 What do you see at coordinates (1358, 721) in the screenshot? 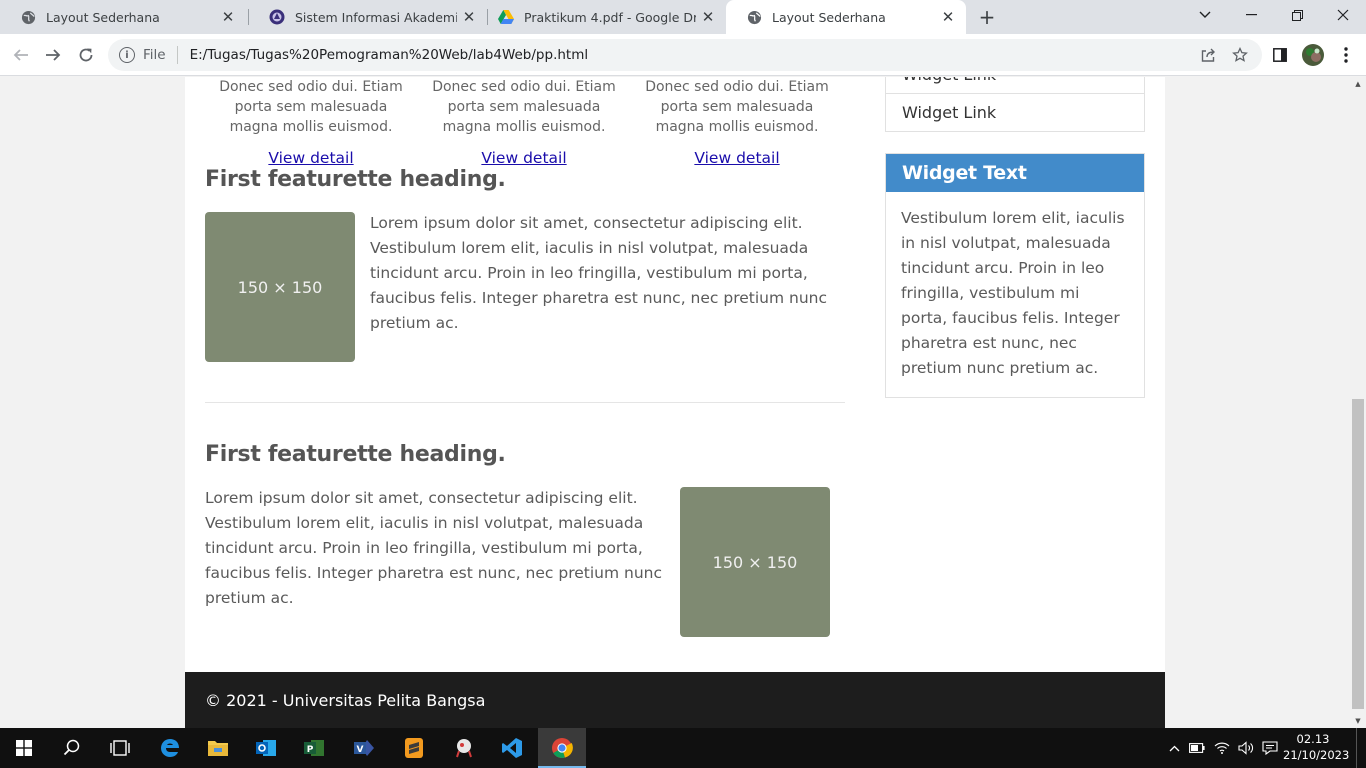
I see `scroll-down-arrow-icon: ▼` at bounding box center [1358, 721].